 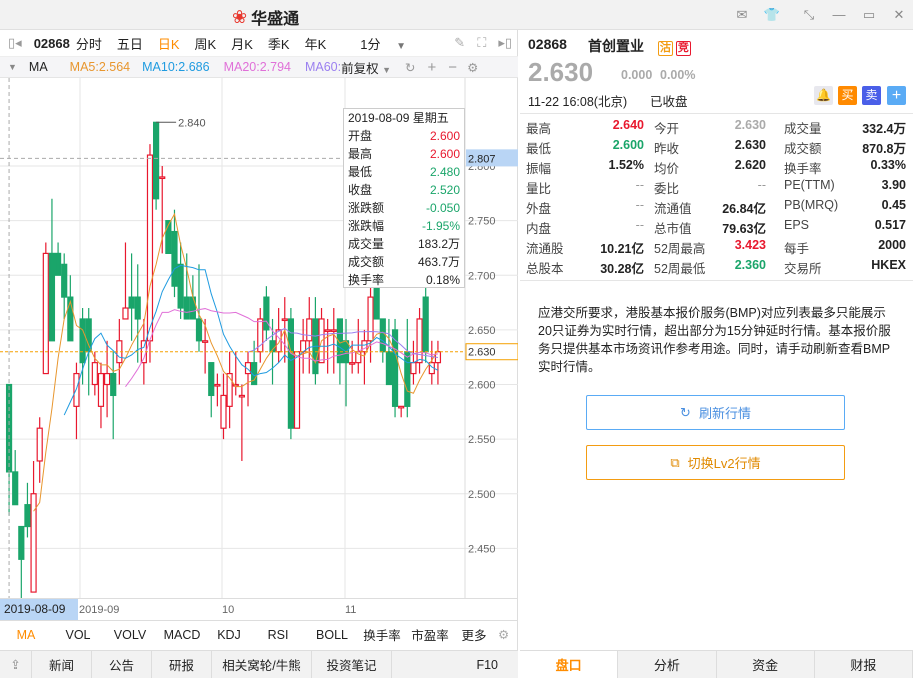 What do you see at coordinates (430, 634) in the screenshot?
I see `indicator-tab: 市盈率` at bounding box center [430, 634].